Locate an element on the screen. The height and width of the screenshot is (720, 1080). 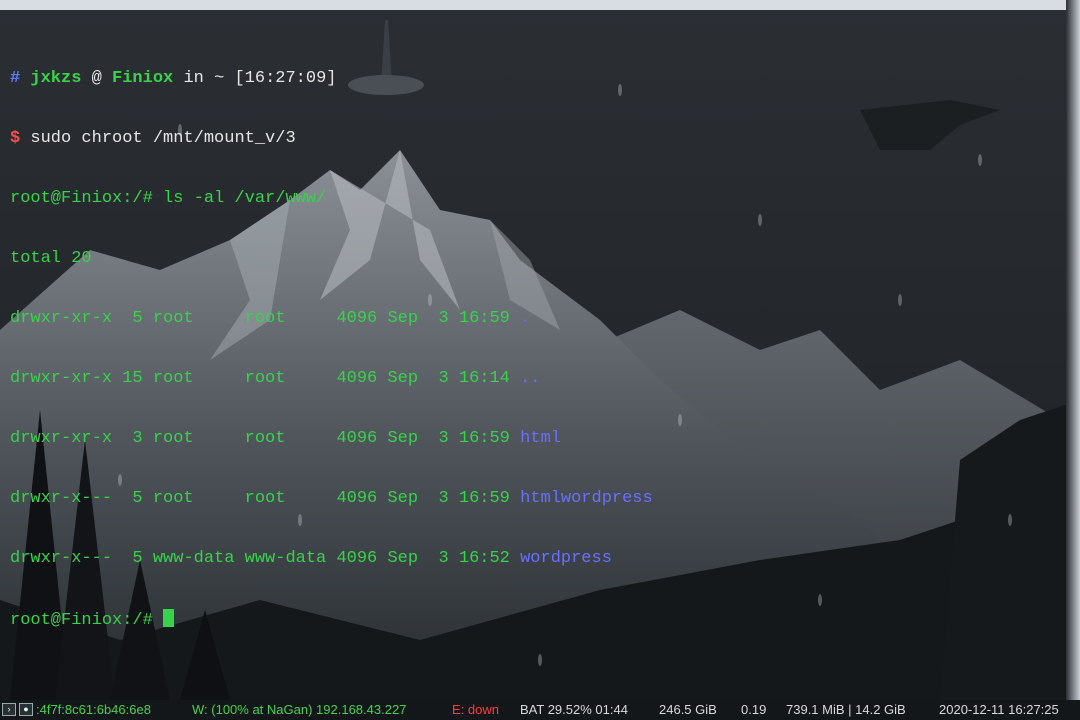
window-frame-top is located at coordinates (540, 5).